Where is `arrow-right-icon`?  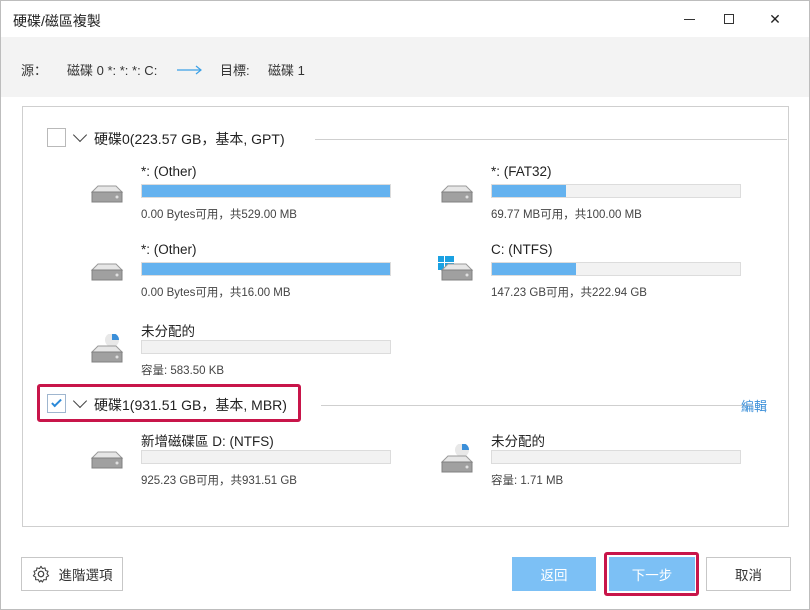
arrow-right-icon is located at coordinates (189, 70).